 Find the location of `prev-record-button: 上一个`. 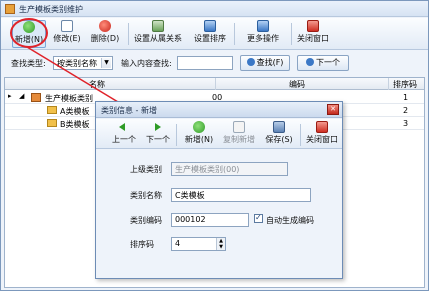

prev-record-button: 上一个 is located at coordinates (124, 135).